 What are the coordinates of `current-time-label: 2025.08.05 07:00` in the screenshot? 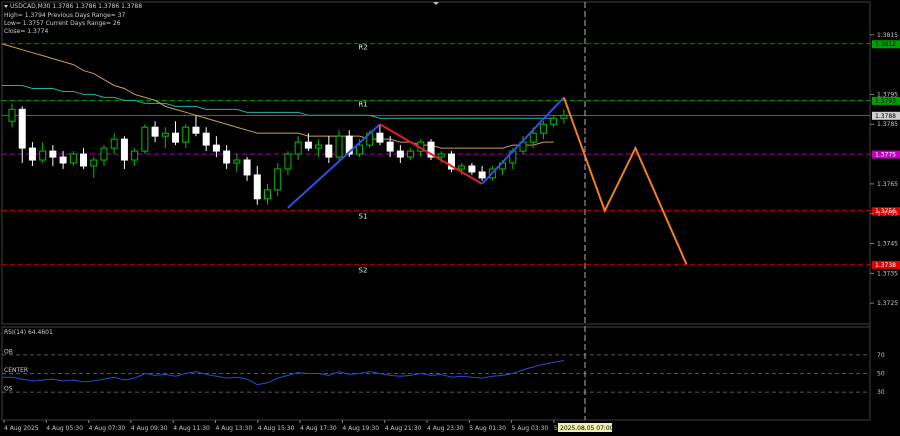 It's located at (587, 428).